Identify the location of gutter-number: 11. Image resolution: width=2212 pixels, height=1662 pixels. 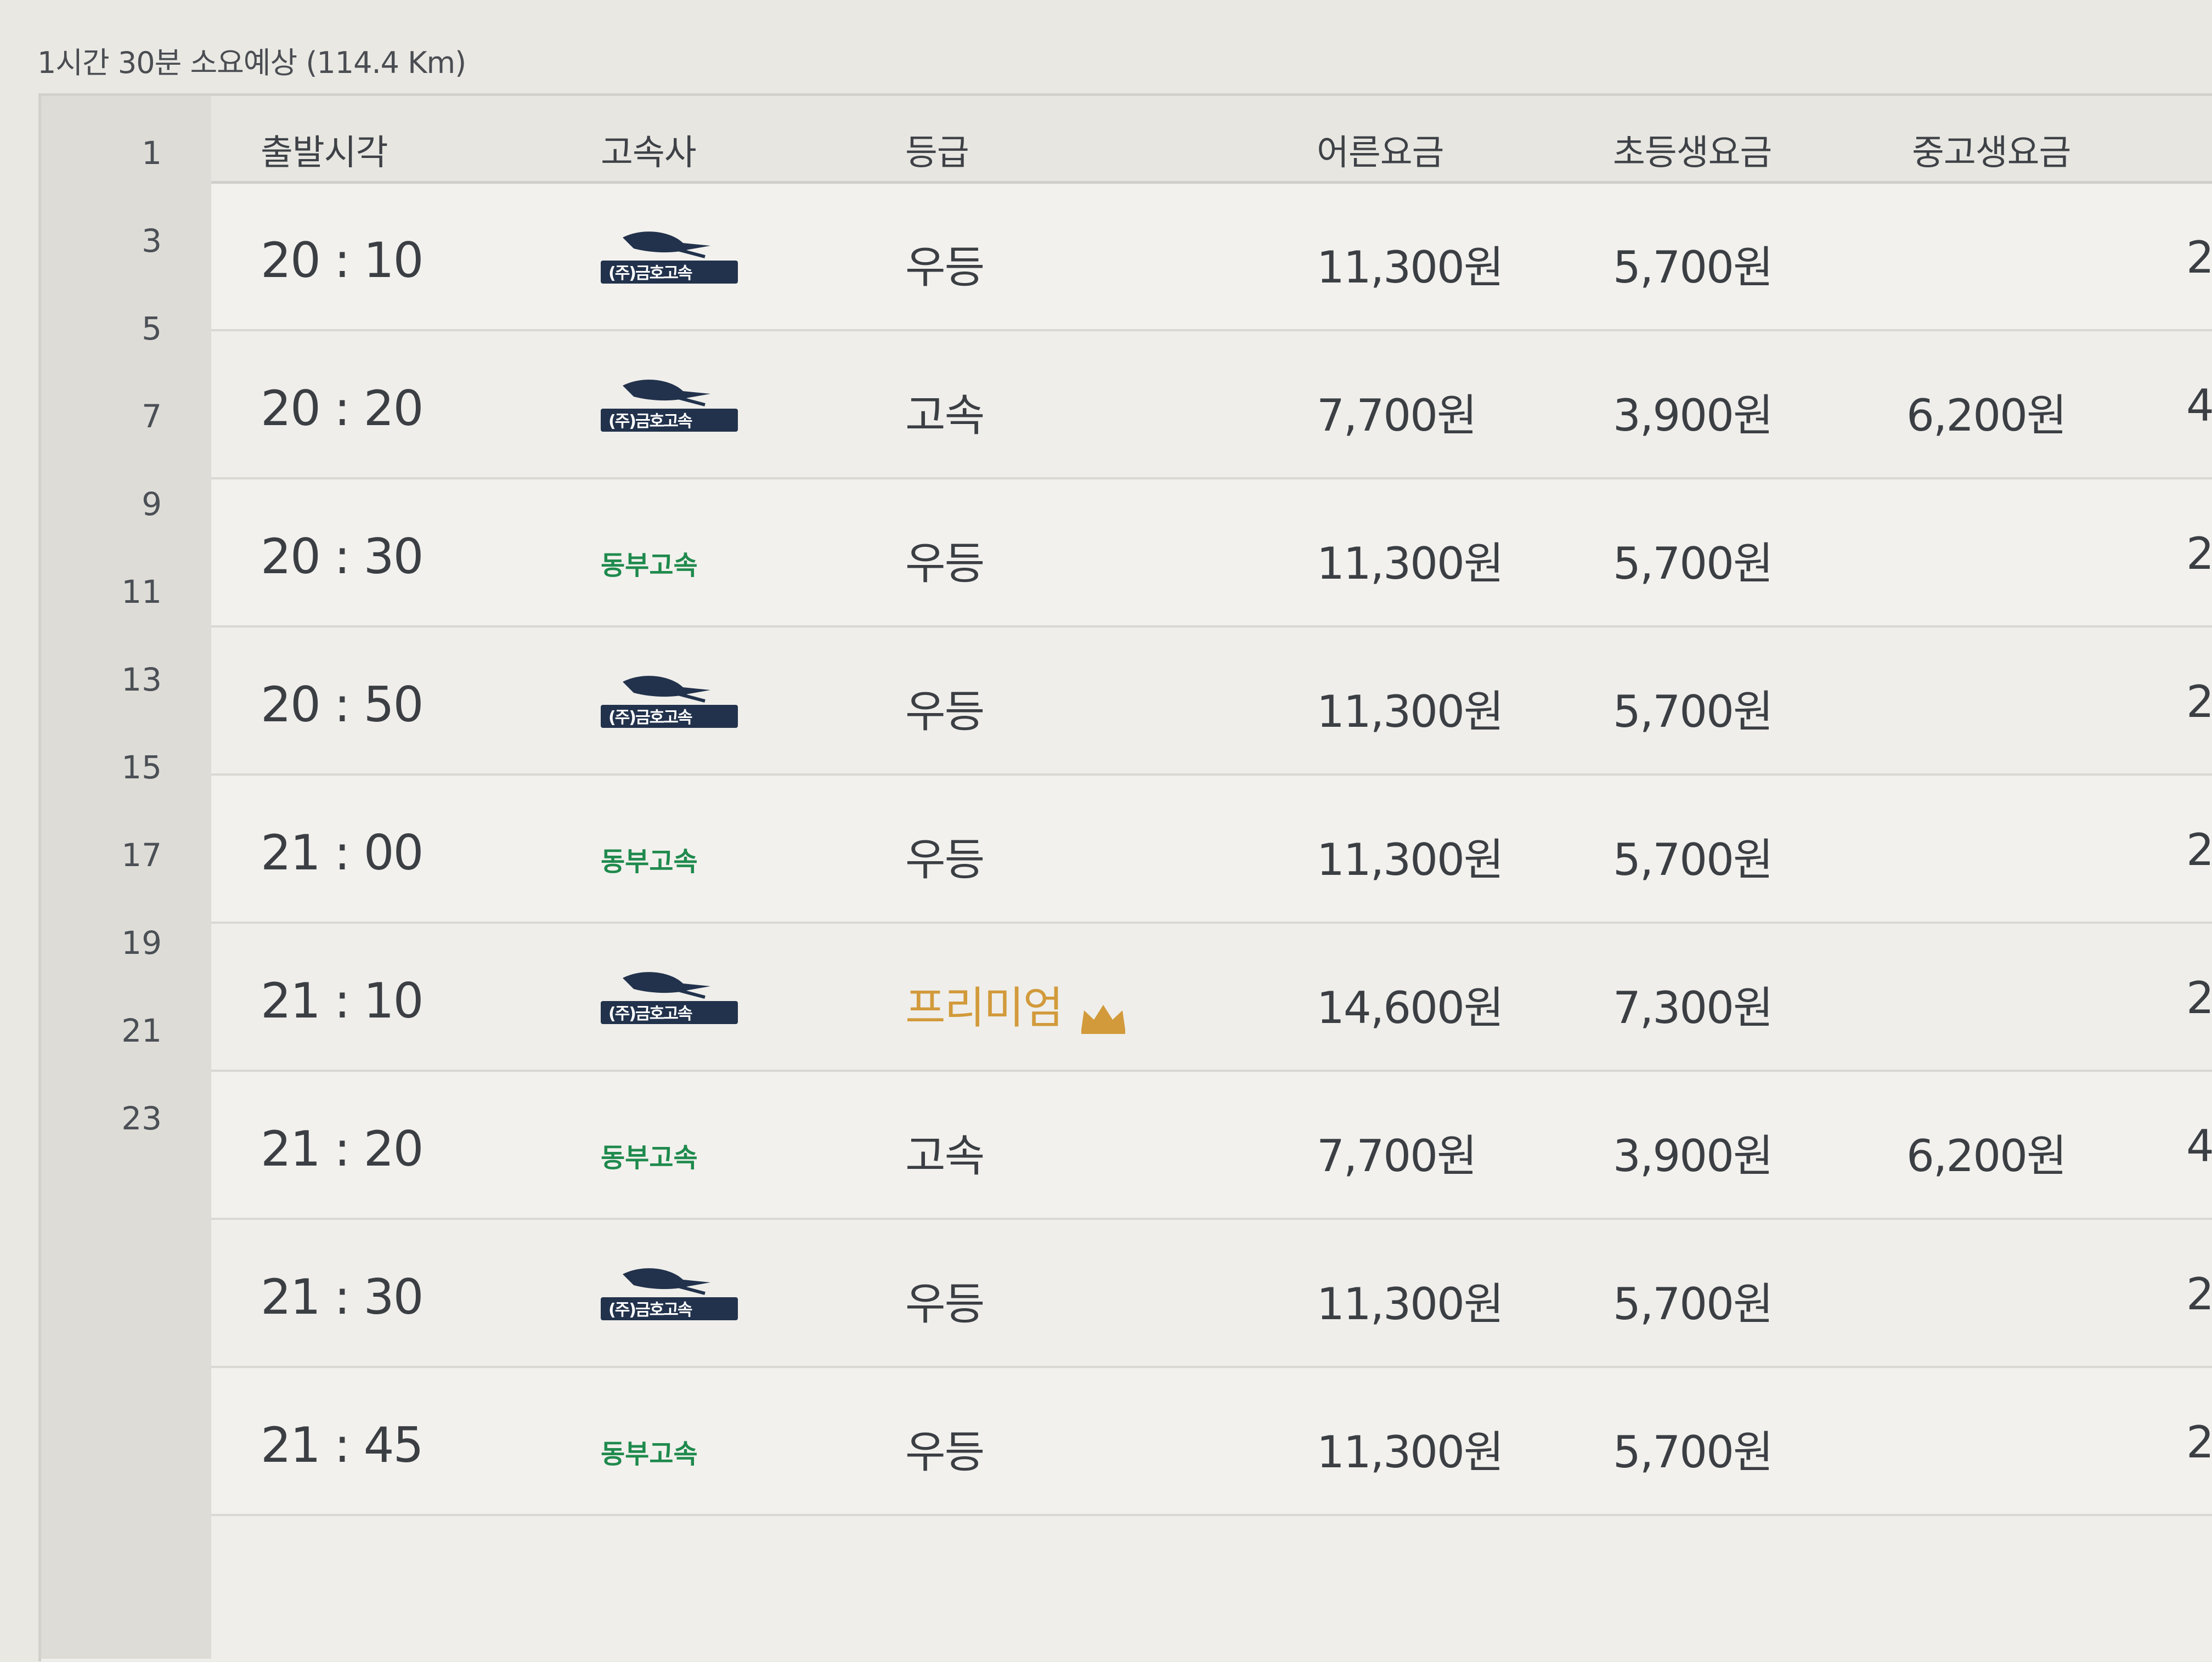
(141, 591).